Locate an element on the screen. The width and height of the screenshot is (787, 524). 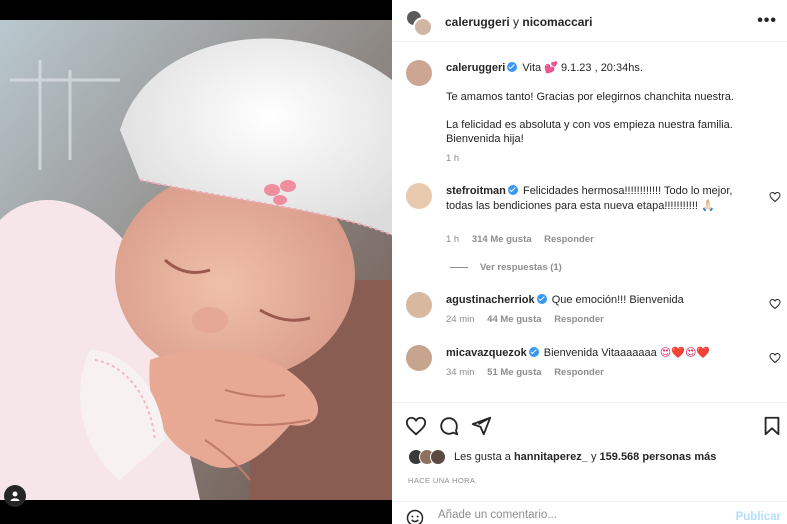
authors-joiner: y is located at coordinates (516, 22).